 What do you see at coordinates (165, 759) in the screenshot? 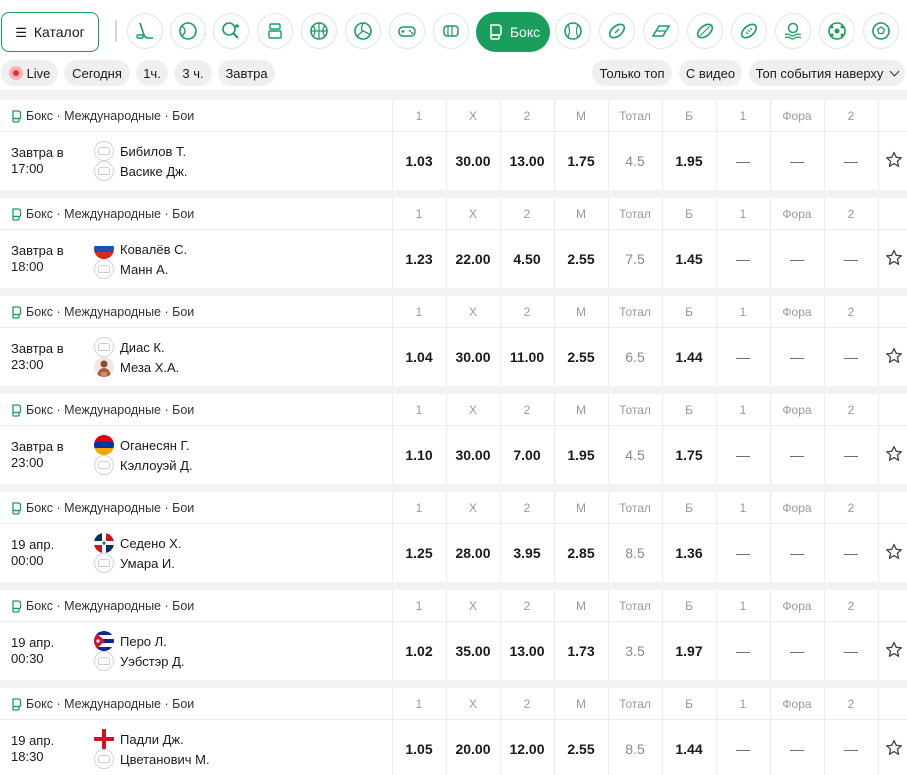
I see `participant-name: Цветанович М.` at bounding box center [165, 759].